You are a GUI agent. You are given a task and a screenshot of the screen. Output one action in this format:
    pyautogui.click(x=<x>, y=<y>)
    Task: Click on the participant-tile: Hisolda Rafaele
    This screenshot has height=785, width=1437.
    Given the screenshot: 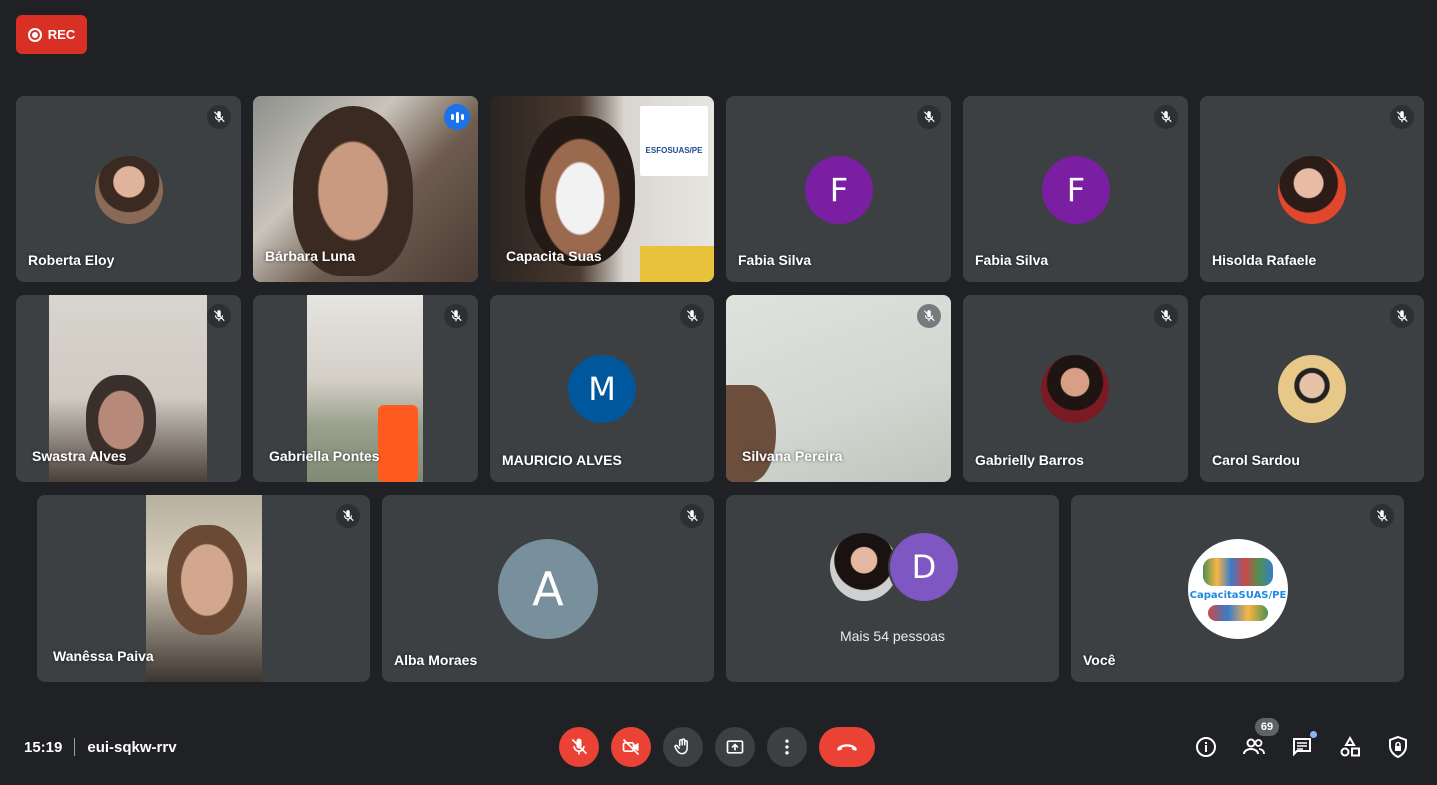 What is the action you would take?
    pyautogui.click(x=1312, y=189)
    